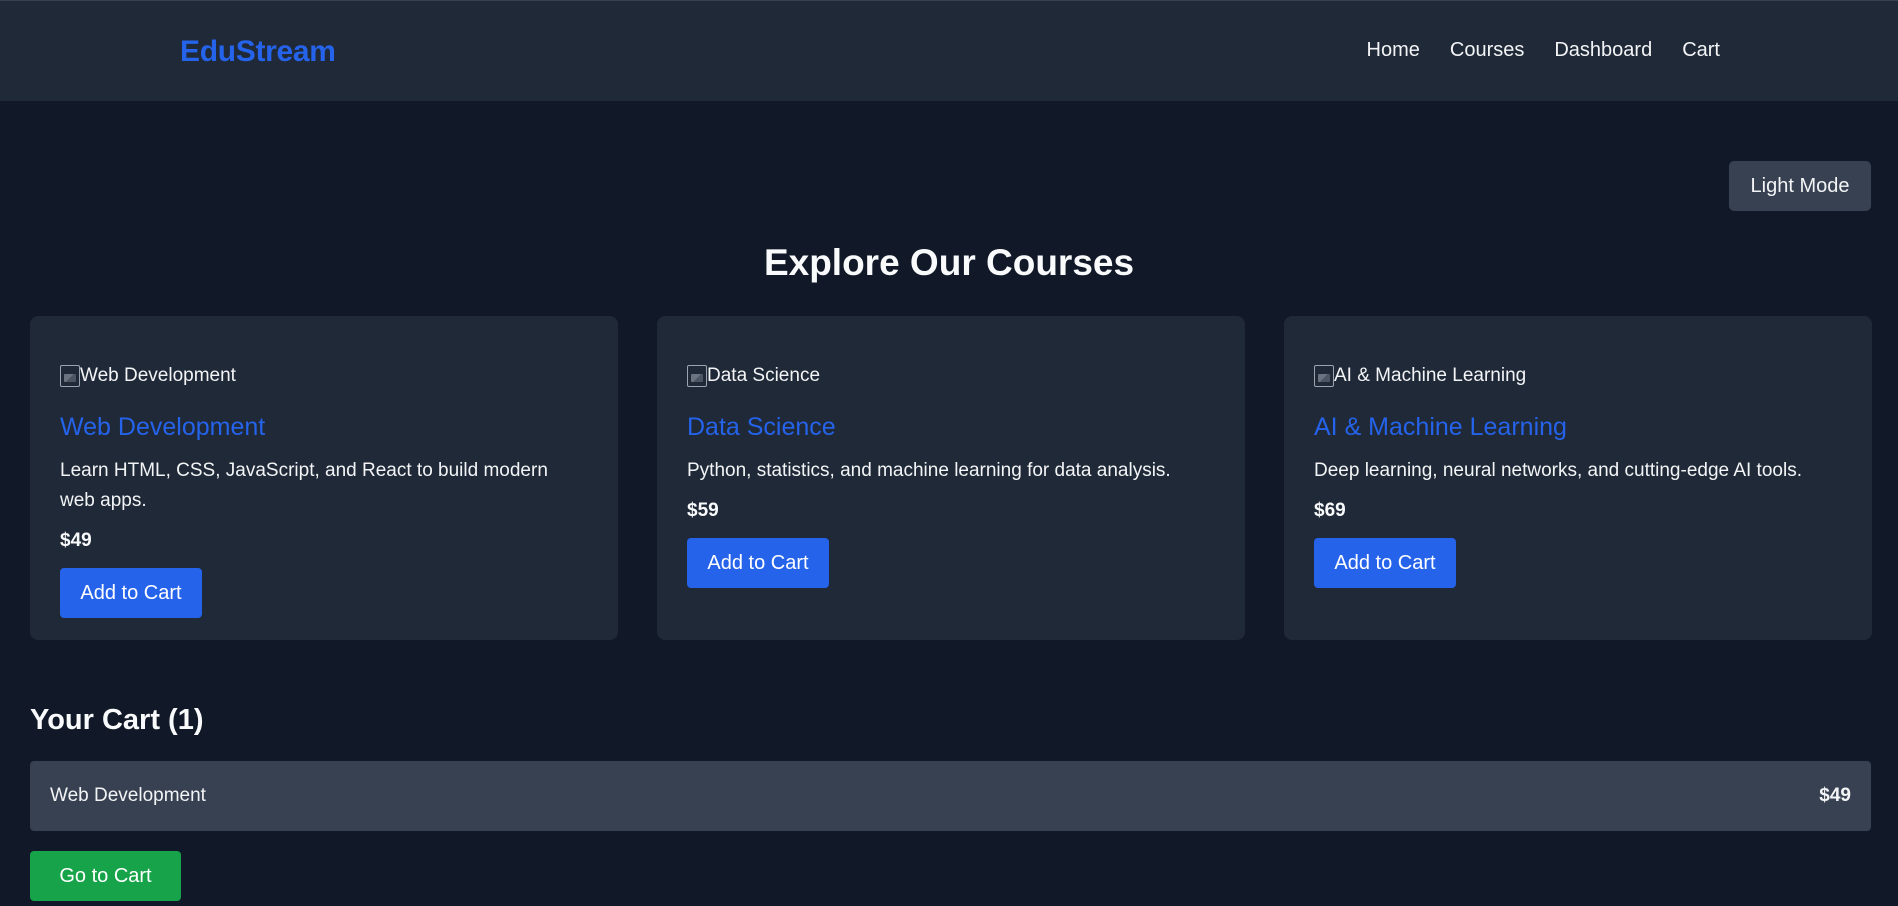 This screenshot has width=1898, height=906. Describe the element at coordinates (951, 376) in the screenshot. I see `course-image: Data Science` at that location.